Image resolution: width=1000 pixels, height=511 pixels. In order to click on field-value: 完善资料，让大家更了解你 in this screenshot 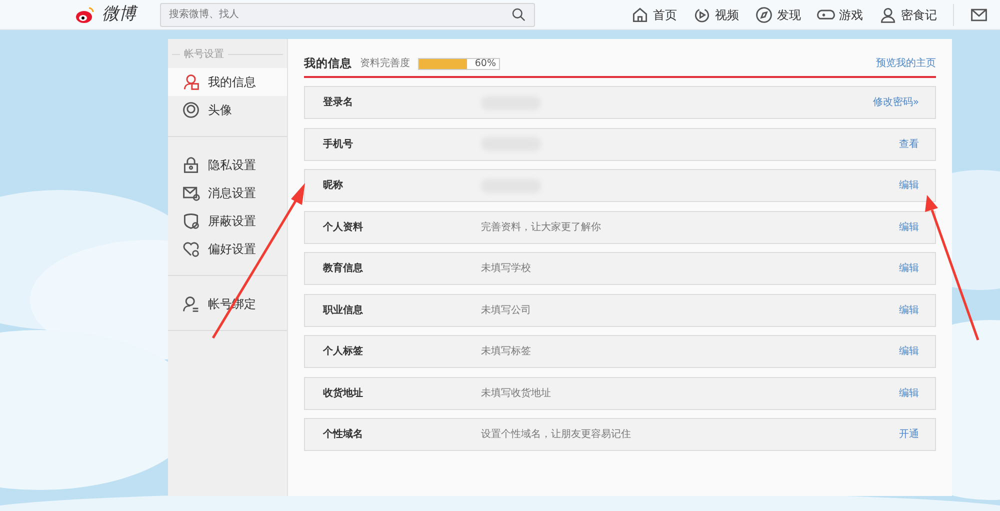, I will do `click(541, 227)`.